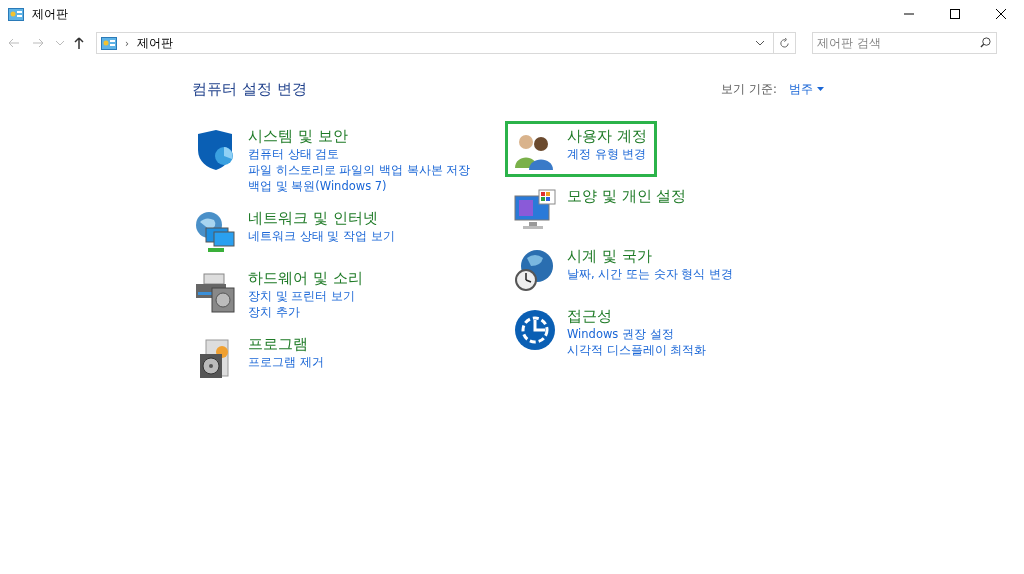 Image resolution: width=1024 pixels, height=574 pixels. What do you see at coordinates (637, 349) in the screenshot?
I see `task-link: 시각적 디스플레이 최적화` at bounding box center [637, 349].